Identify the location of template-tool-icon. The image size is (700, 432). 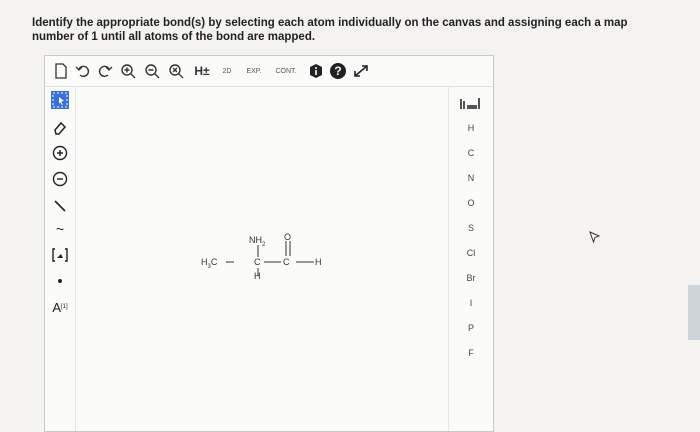
(60, 255).